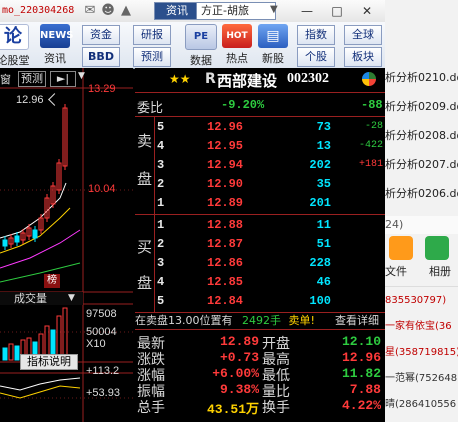 The width and height of the screenshot is (458, 422). What do you see at coordinates (38, 10) in the screenshot?
I see `username-label: mo_220304268` at bounding box center [38, 10].